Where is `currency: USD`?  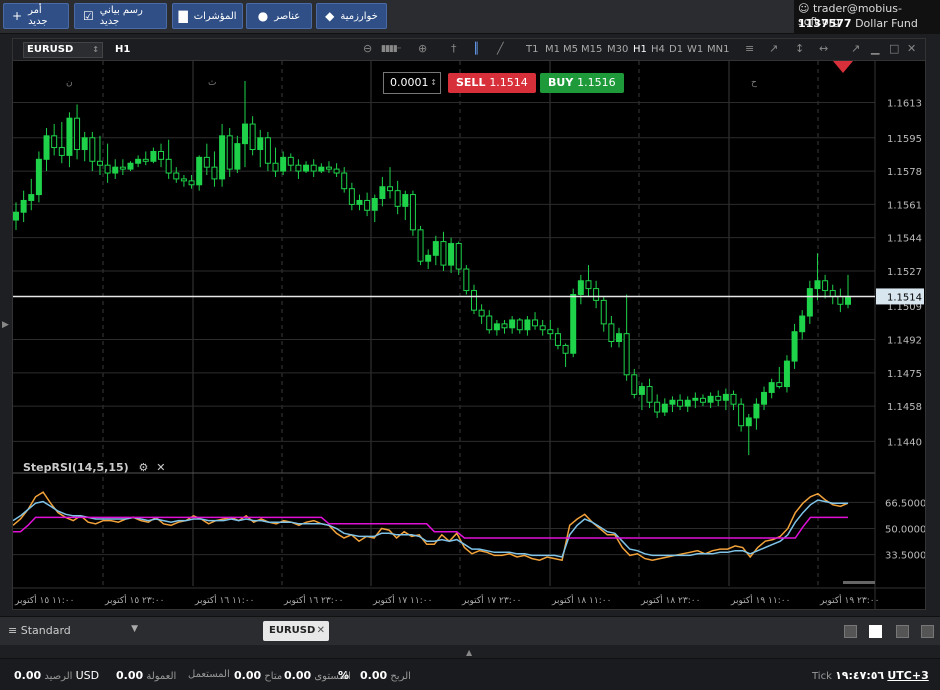
currency: USD is located at coordinates (87, 675).